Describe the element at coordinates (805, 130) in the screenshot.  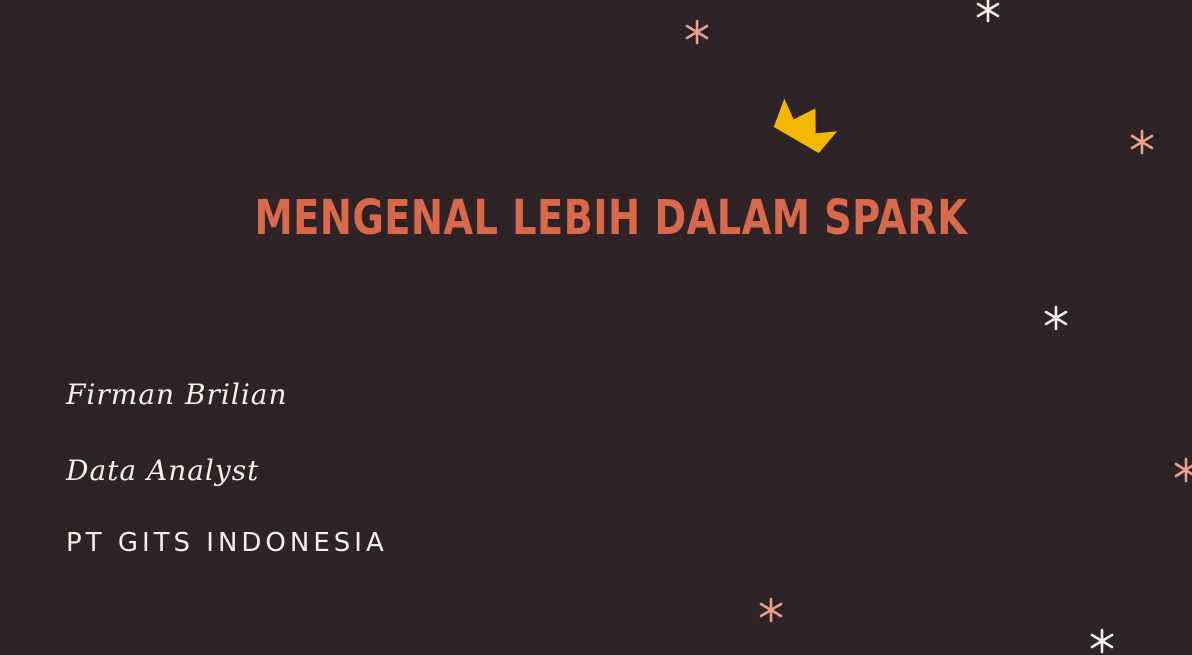
I see `crown-icon` at that location.